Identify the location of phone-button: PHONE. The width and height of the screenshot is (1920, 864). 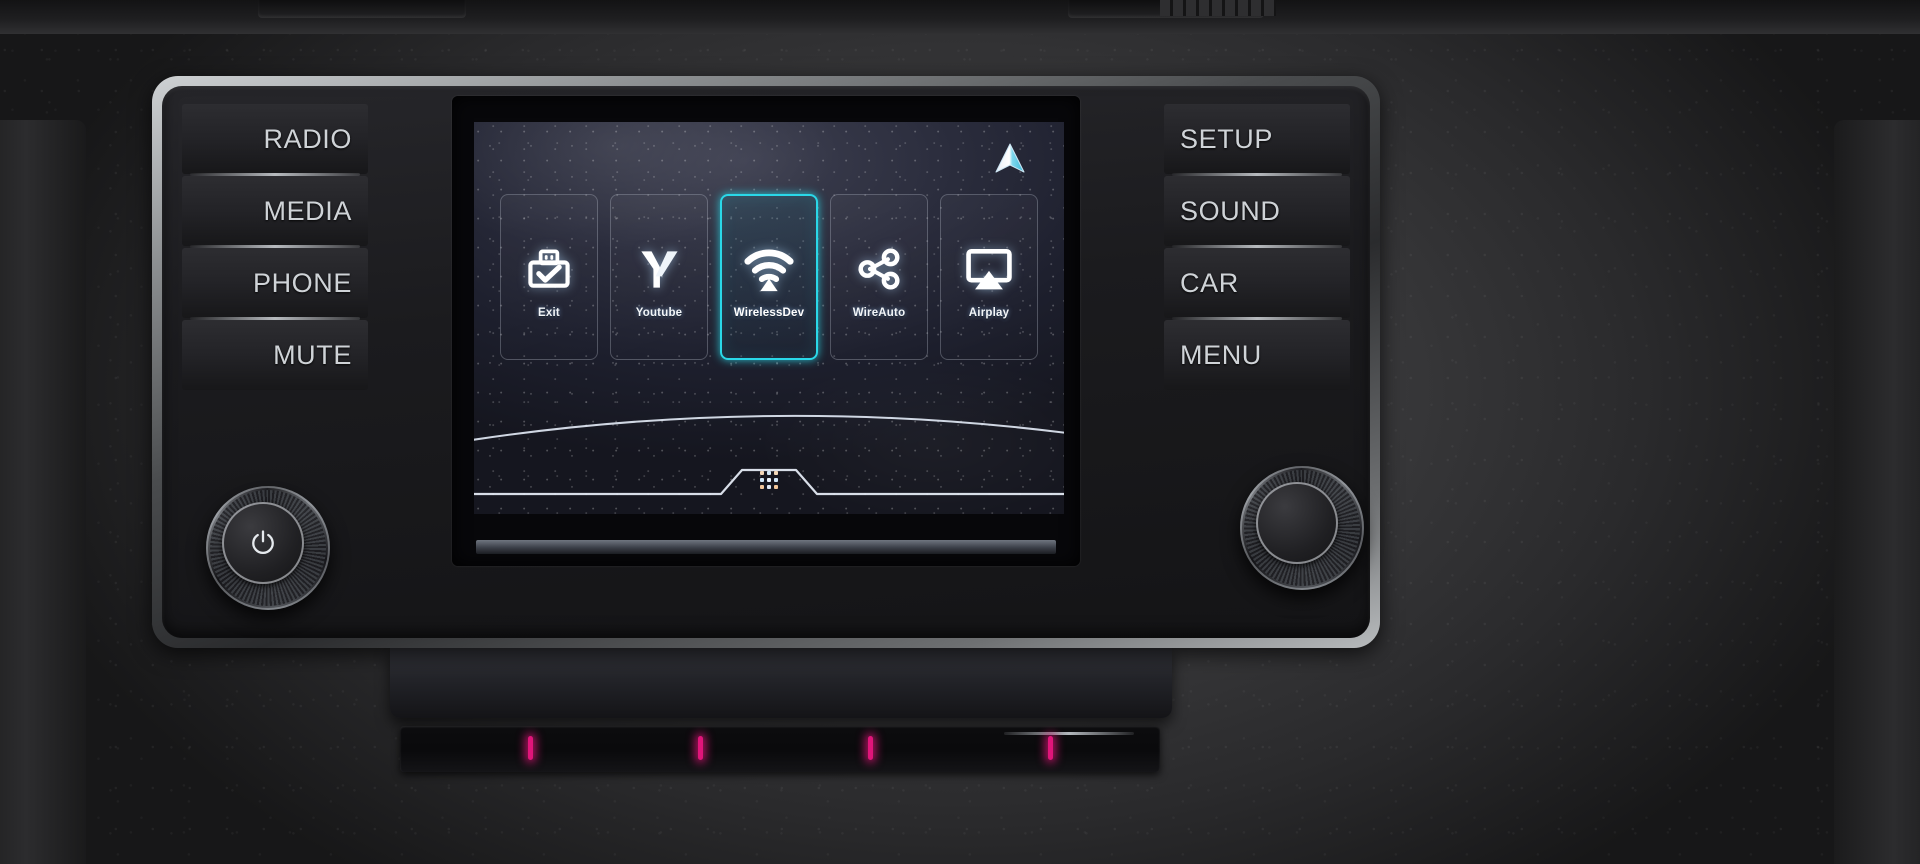
(275, 284).